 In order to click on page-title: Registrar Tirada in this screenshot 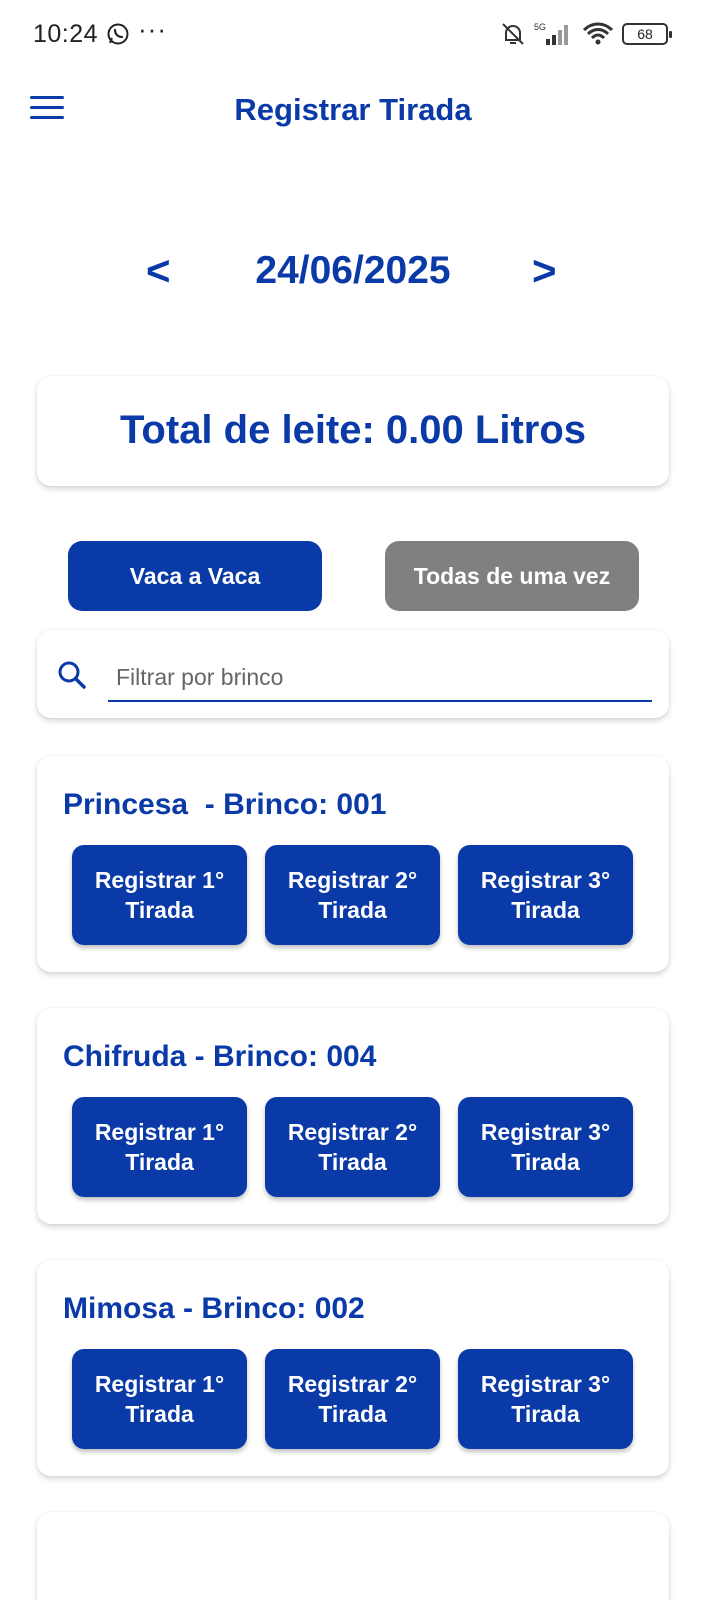, I will do `click(353, 109)`.